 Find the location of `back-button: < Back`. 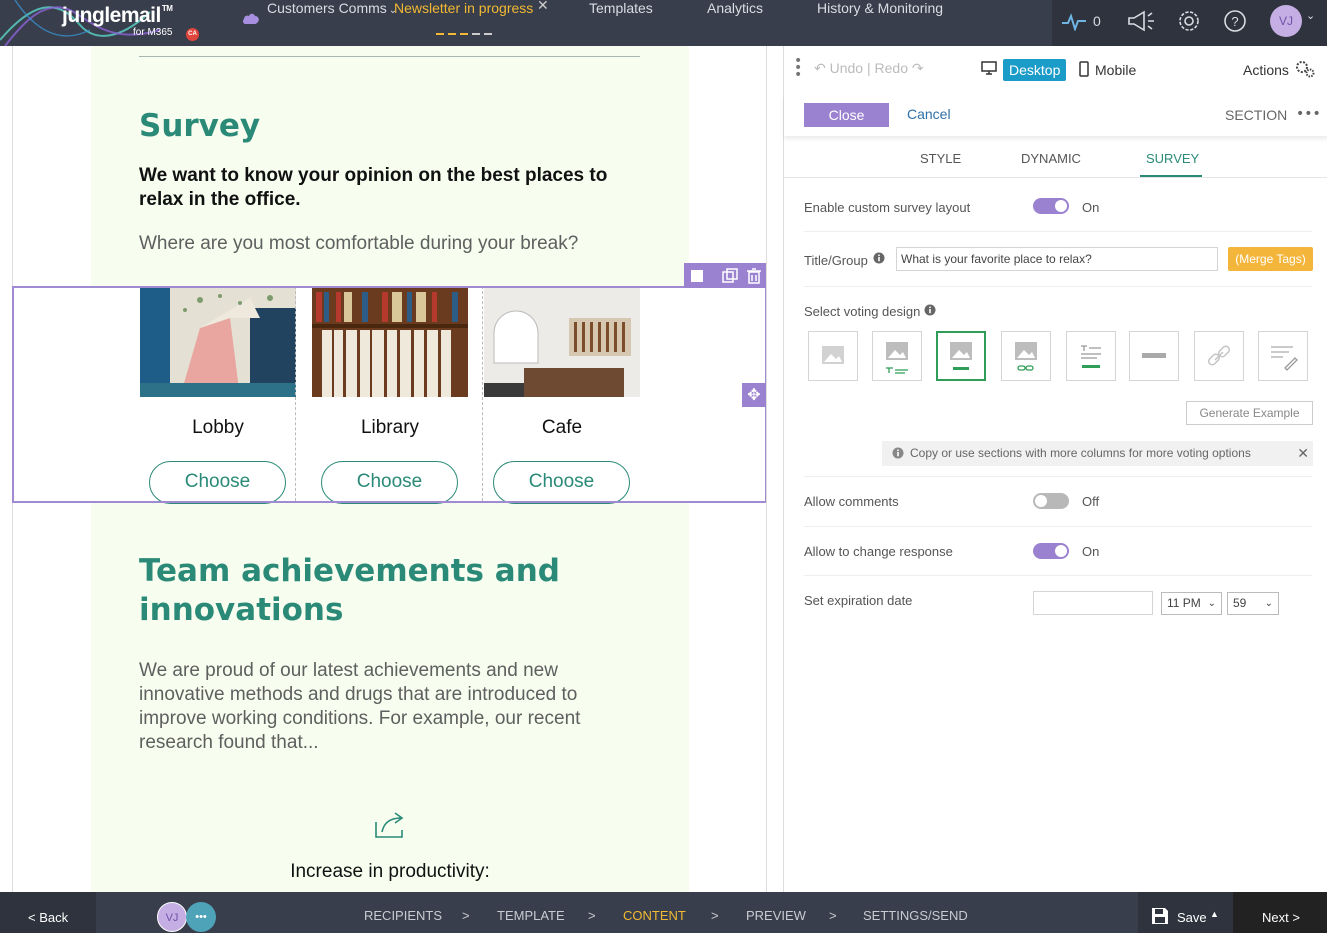

back-button: < Back is located at coordinates (48, 912).